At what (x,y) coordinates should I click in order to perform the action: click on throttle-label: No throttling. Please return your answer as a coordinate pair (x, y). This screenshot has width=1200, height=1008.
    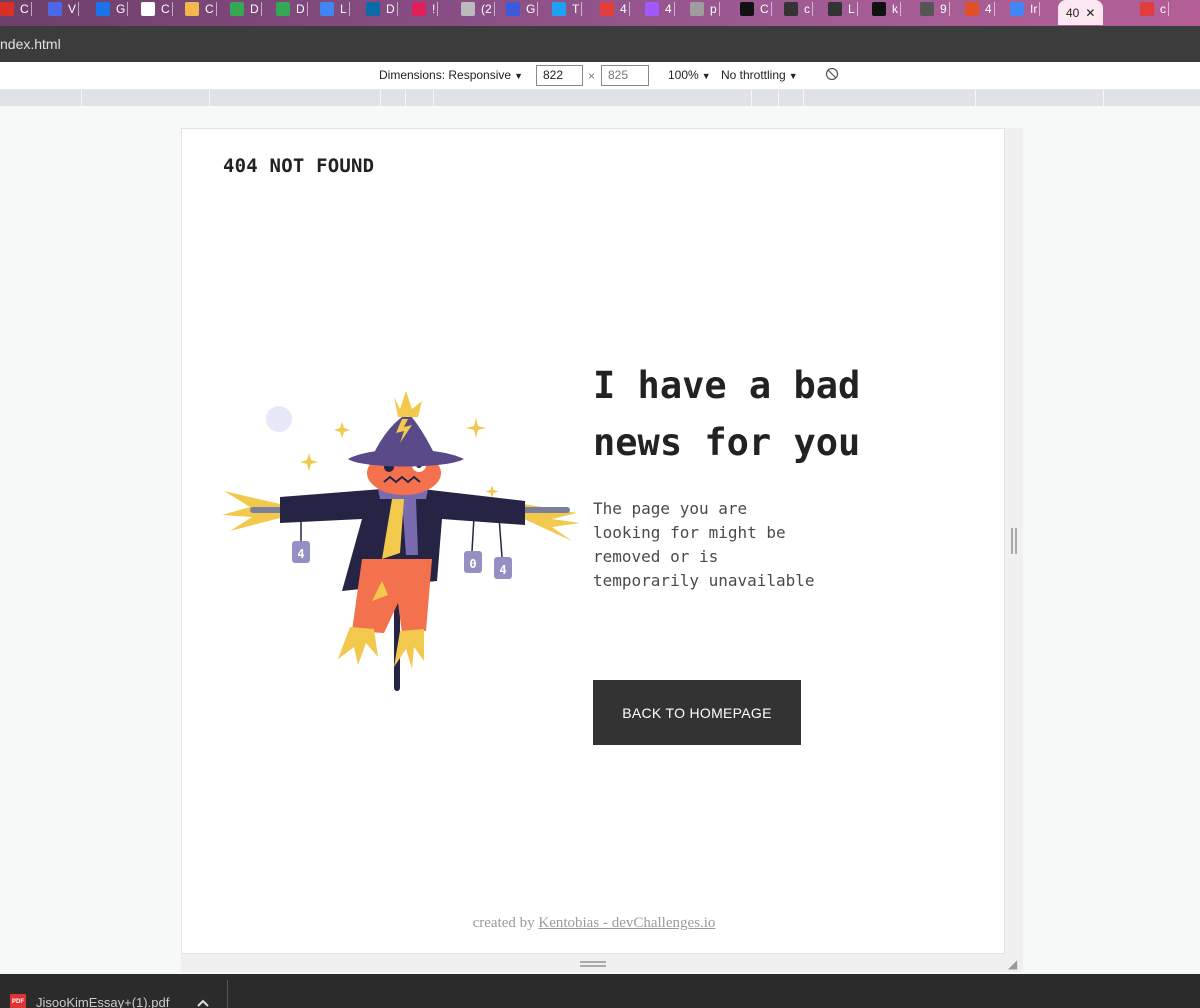
    Looking at the image, I should click on (753, 75).